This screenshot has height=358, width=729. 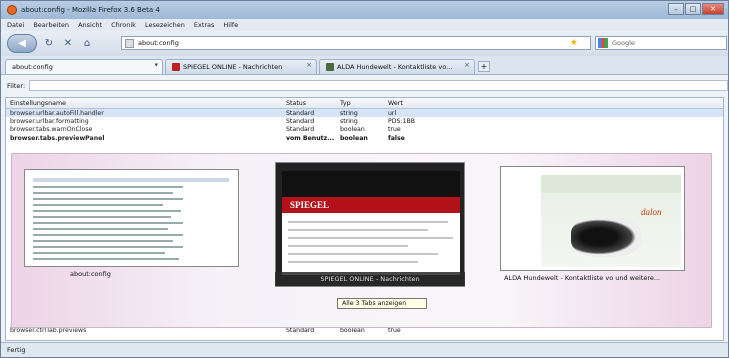 I want to click on cell-name: browser.urlbar.autoFill.handler, so click(x=57, y=113).